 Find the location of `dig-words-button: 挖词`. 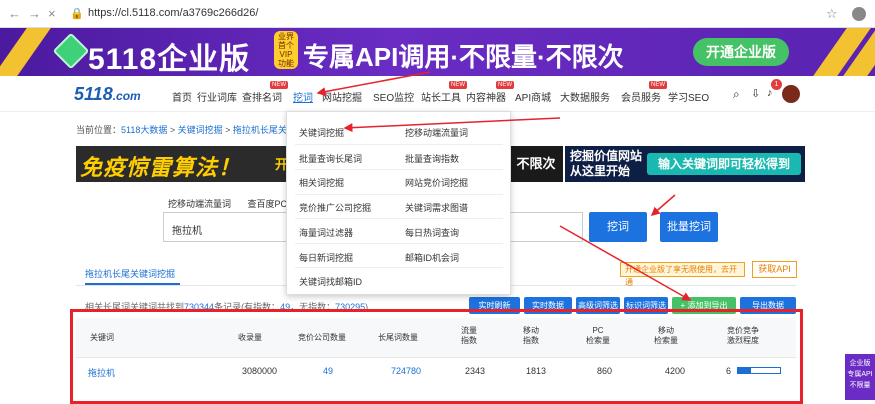

dig-words-button: 挖词 is located at coordinates (618, 227).